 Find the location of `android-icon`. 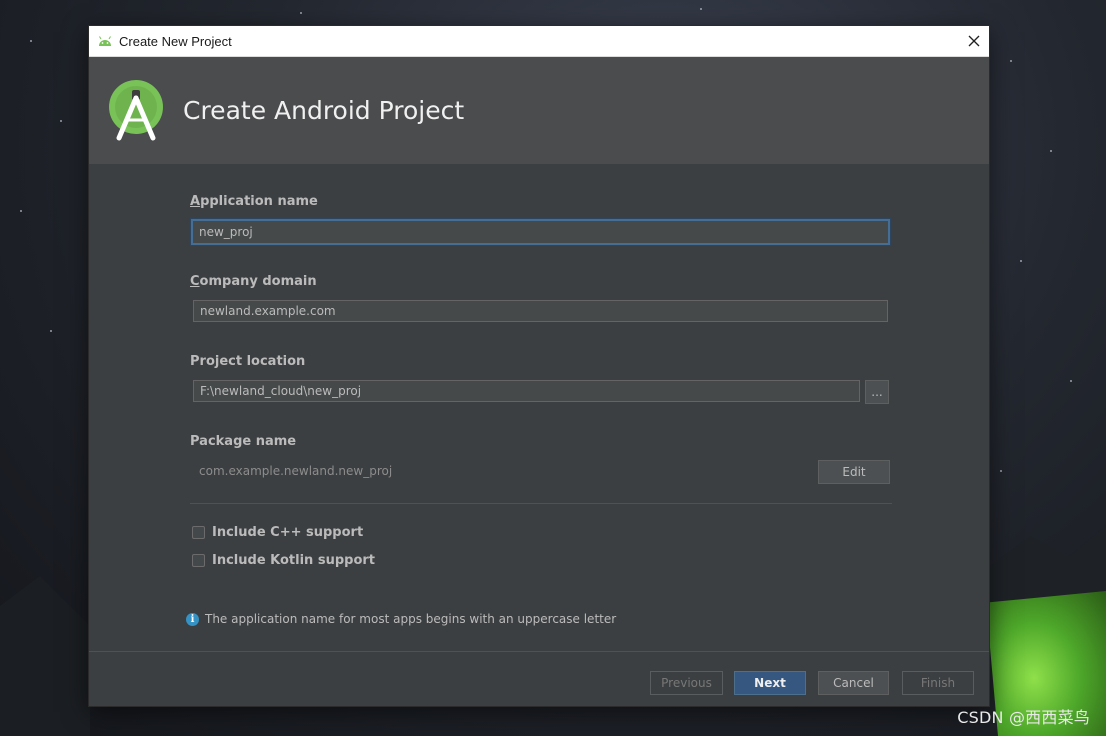

android-icon is located at coordinates (105, 41).